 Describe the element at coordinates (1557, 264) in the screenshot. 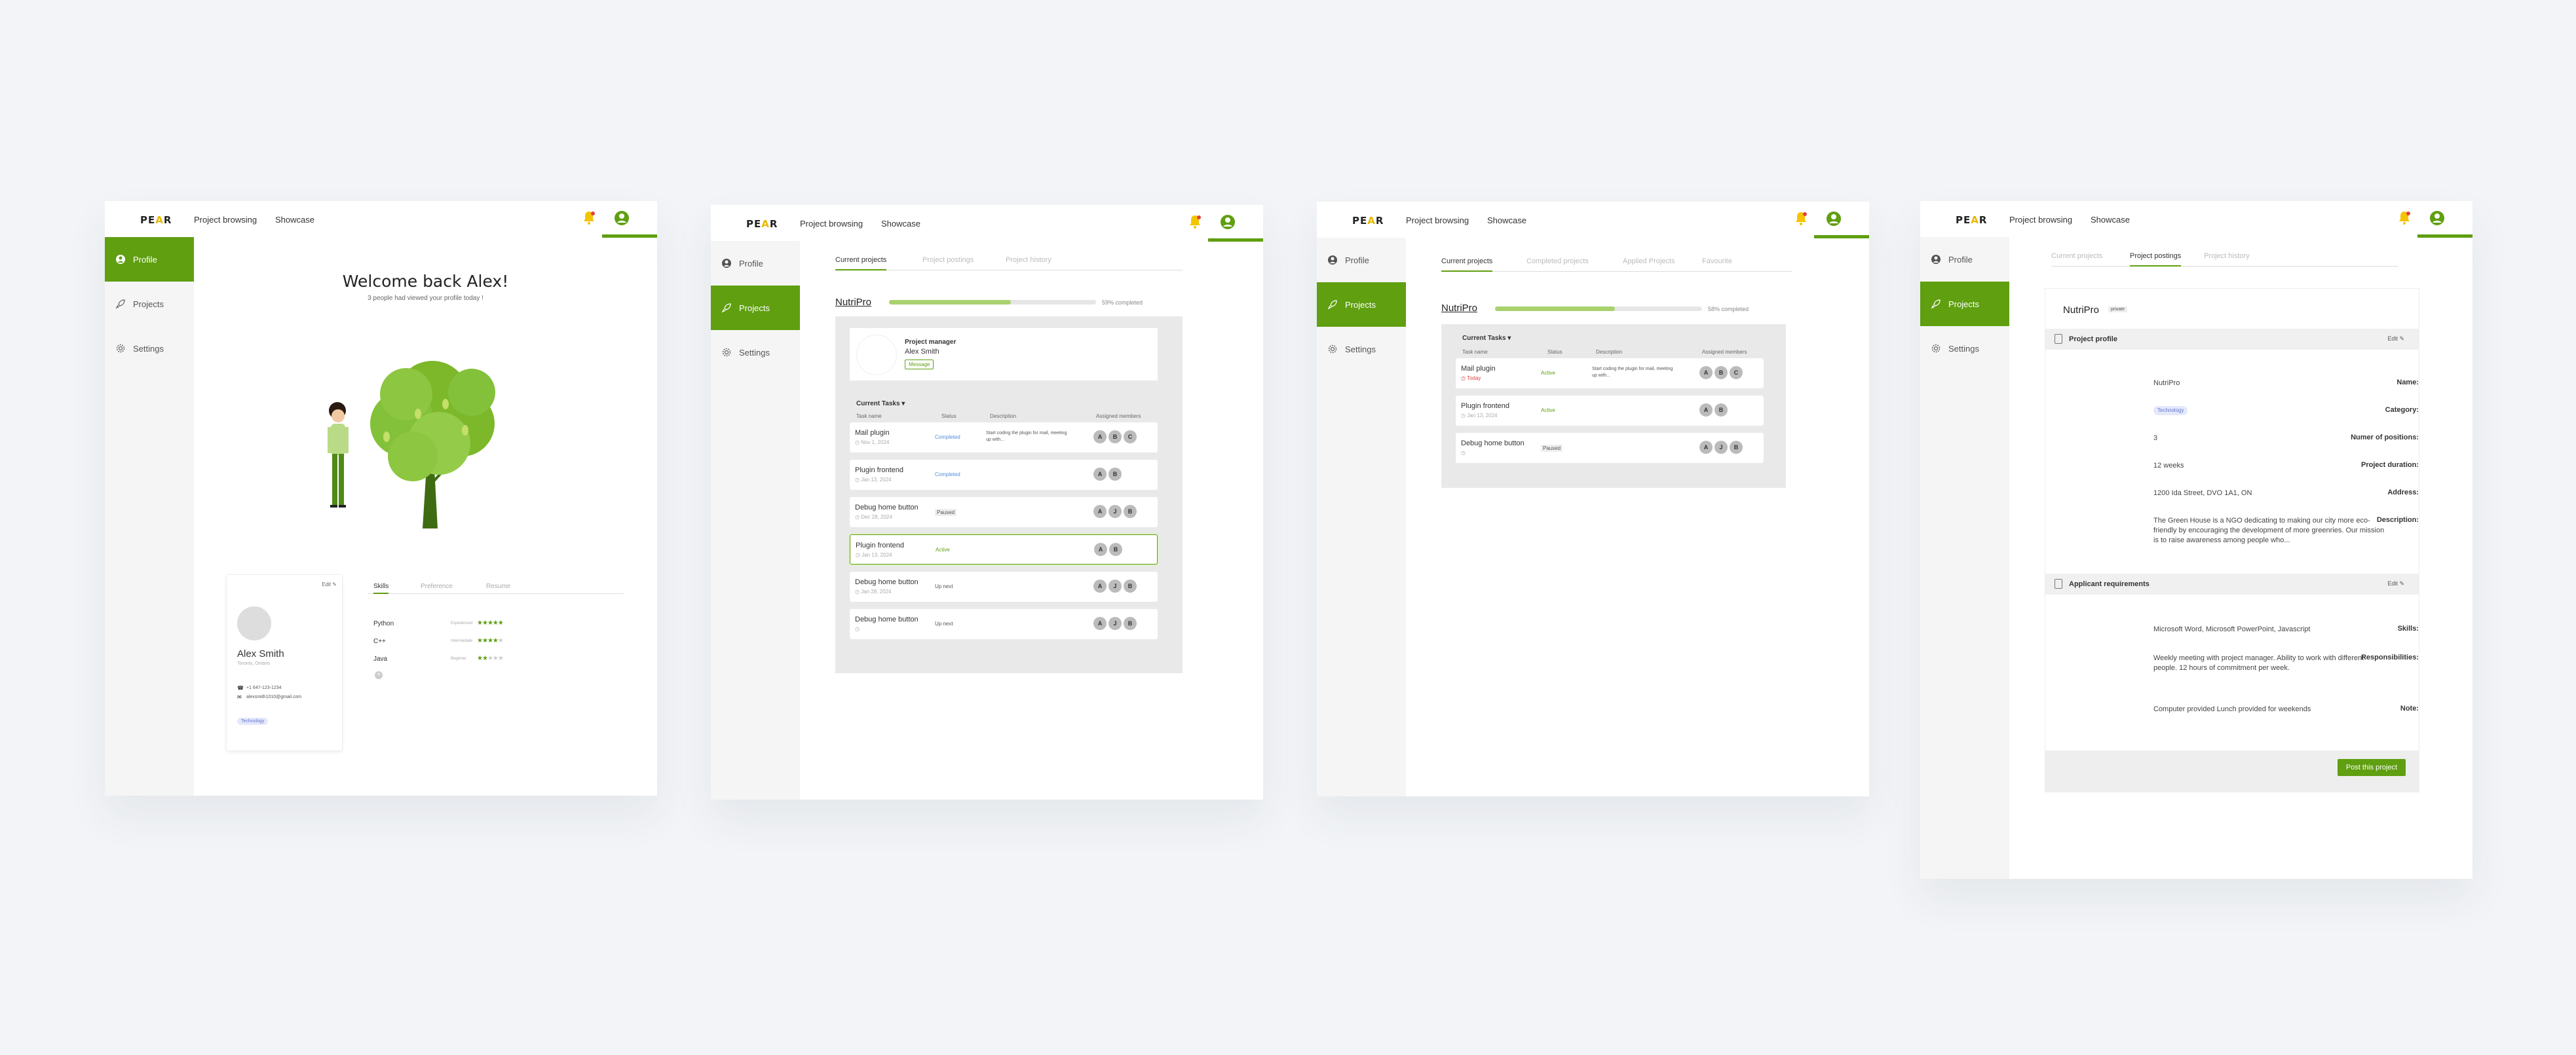

I see `tab-completed-projects: Completed projects` at that location.